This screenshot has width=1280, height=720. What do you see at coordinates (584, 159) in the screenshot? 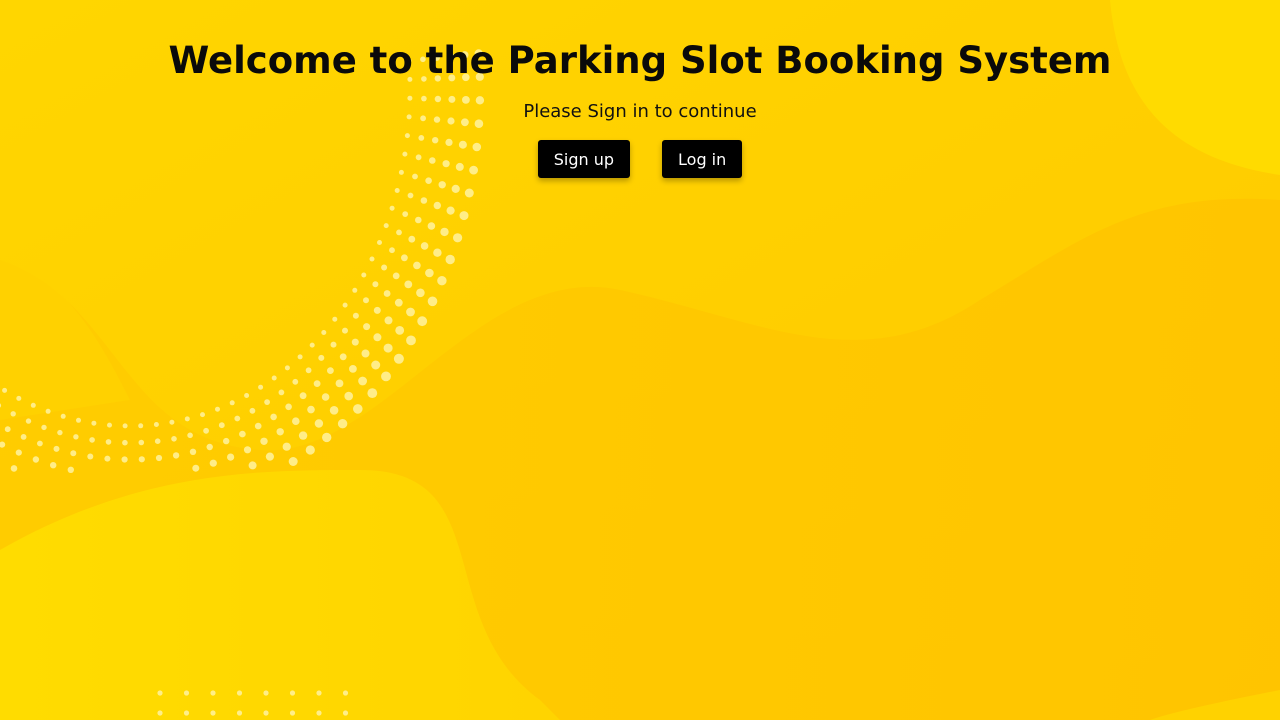
I see `signup-button: Sign up` at bounding box center [584, 159].